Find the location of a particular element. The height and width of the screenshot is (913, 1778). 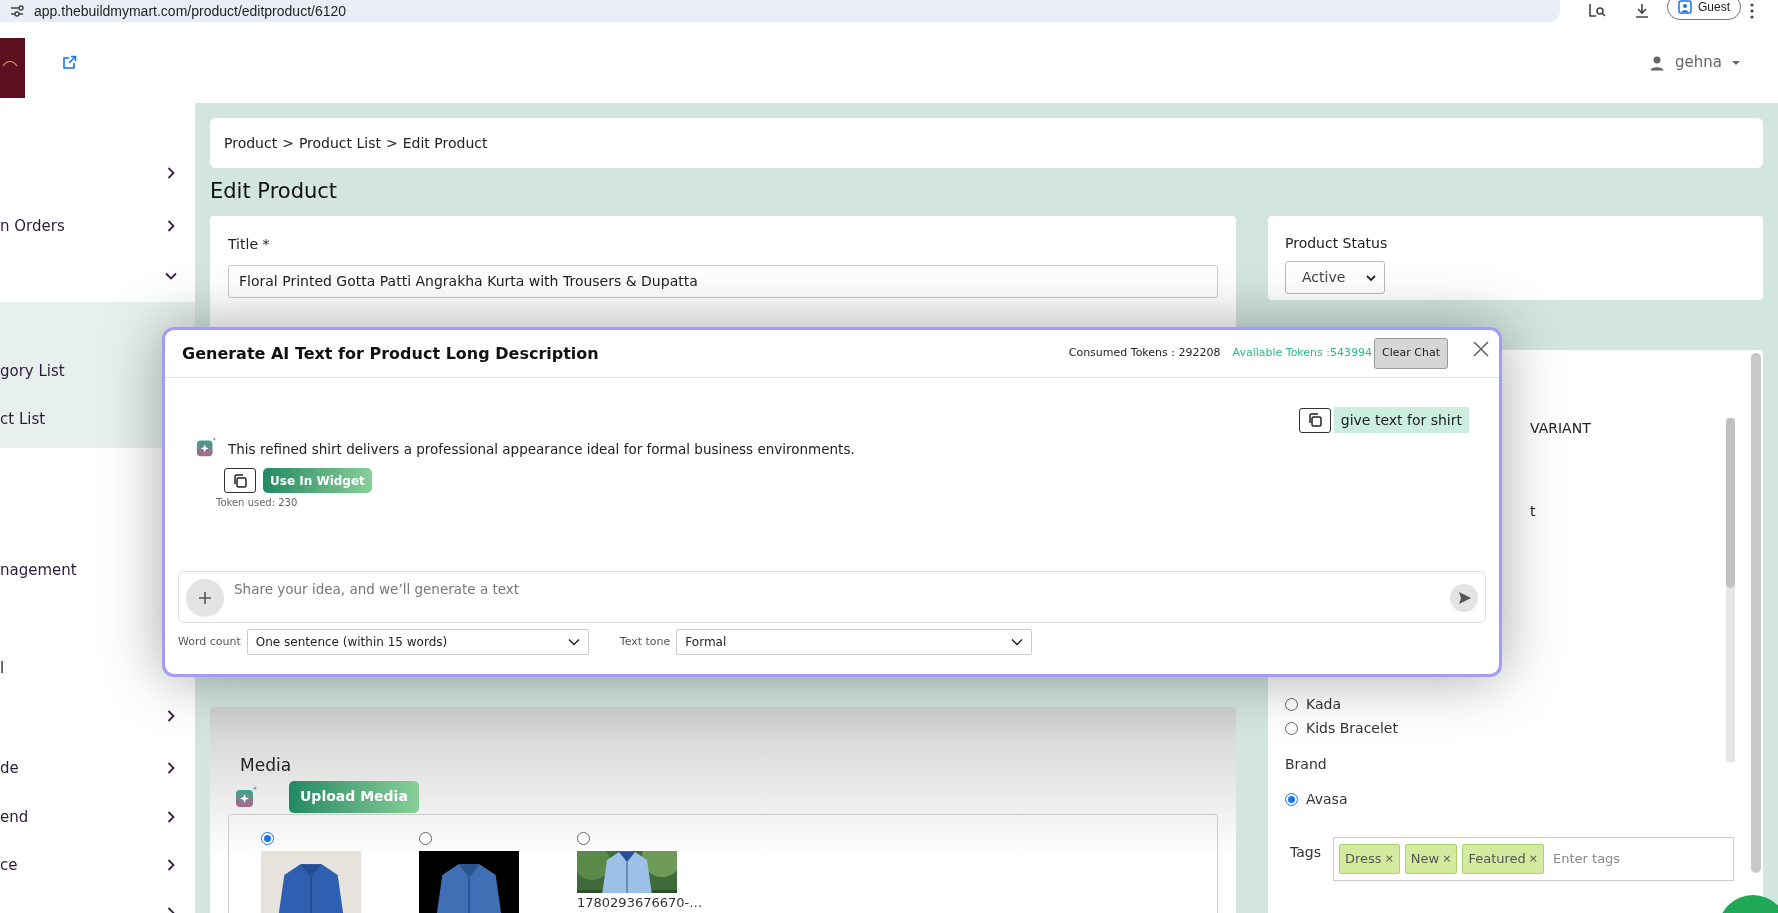

tag-chip: Featured × is located at coordinates (1503, 859).